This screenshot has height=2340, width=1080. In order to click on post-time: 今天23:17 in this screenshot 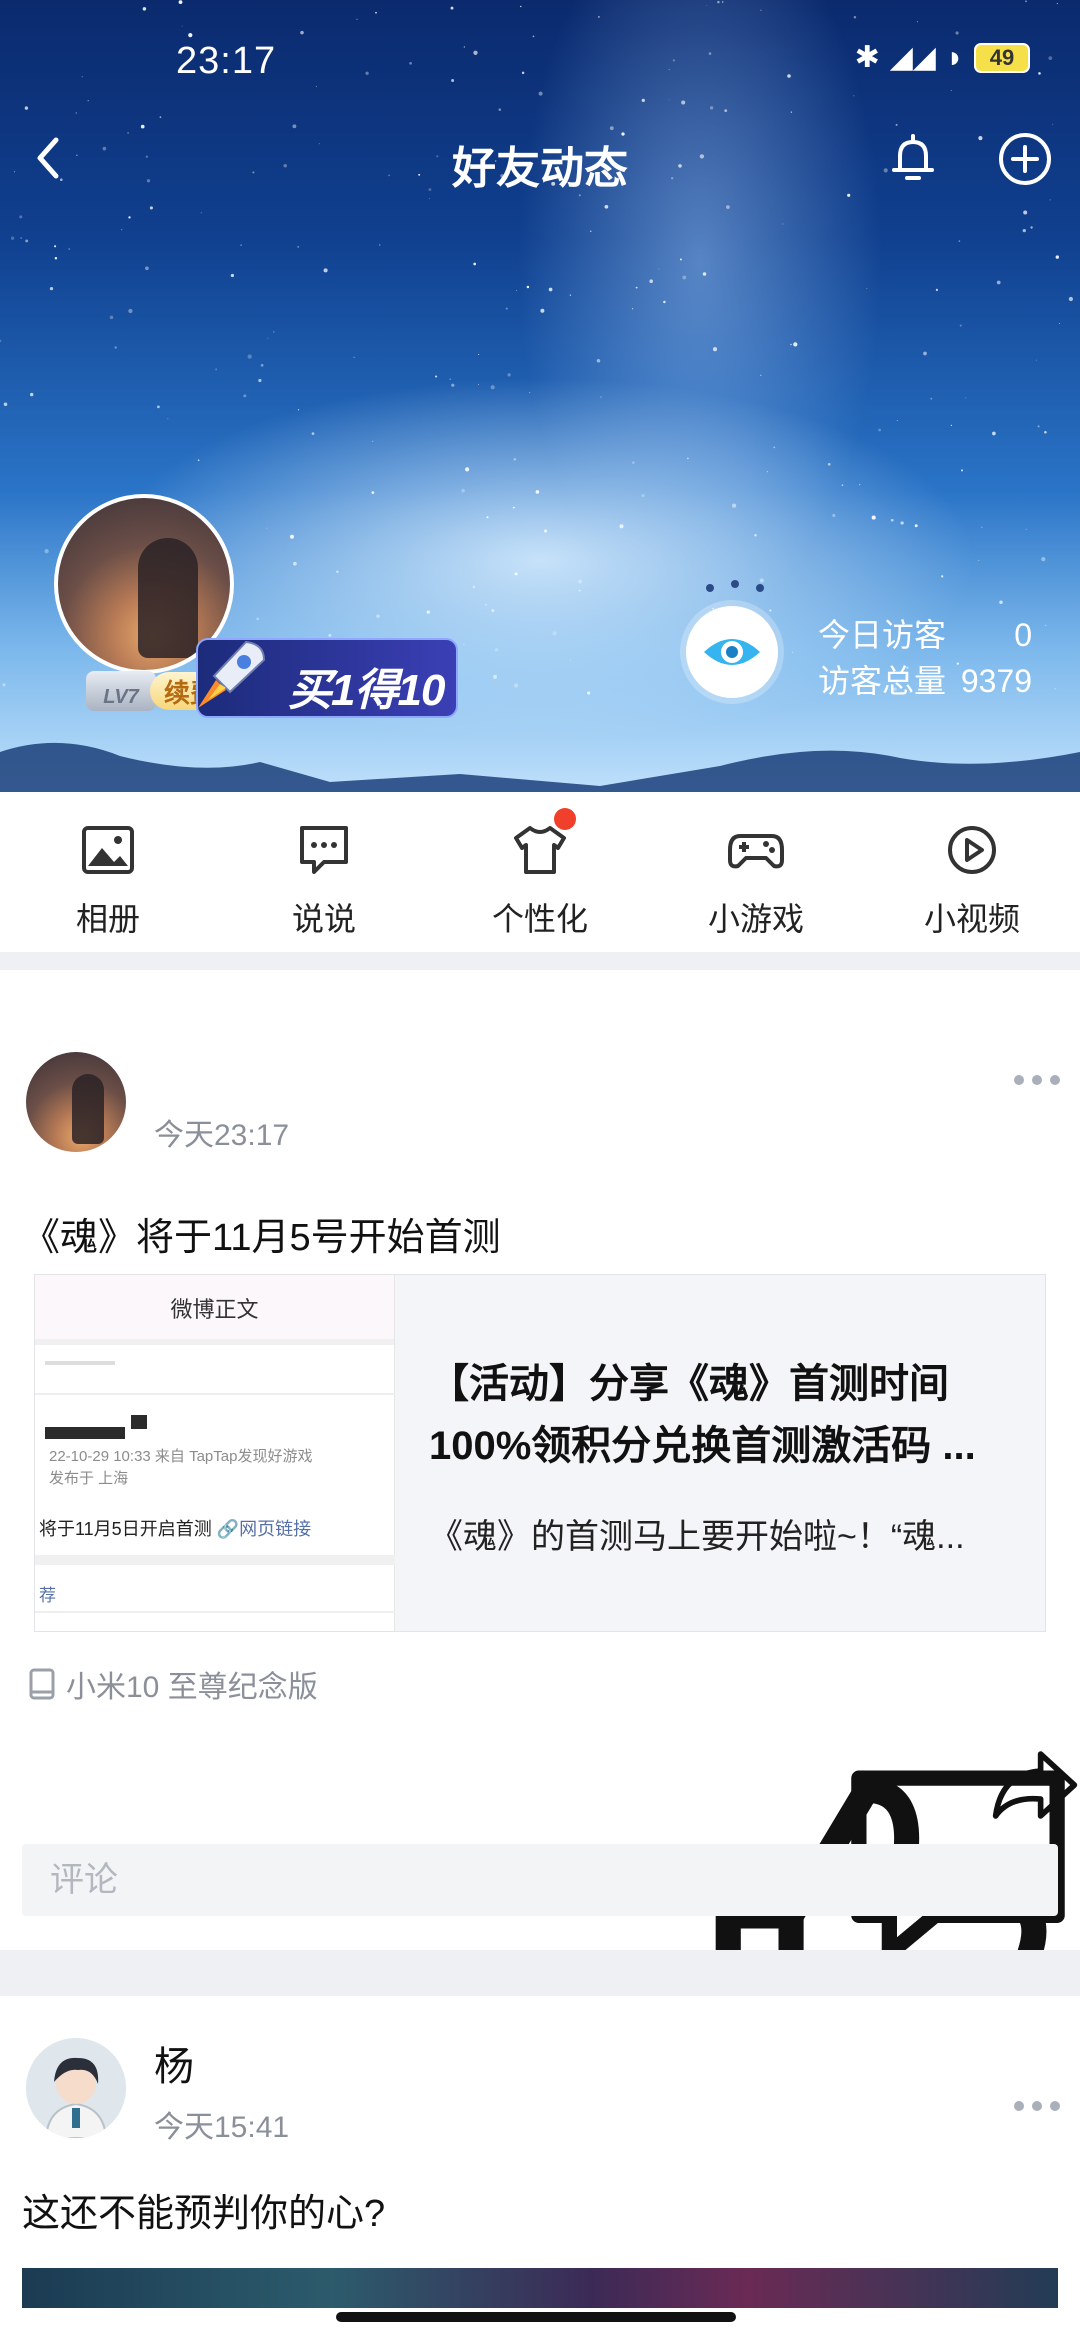, I will do `click(222, 1135)`.